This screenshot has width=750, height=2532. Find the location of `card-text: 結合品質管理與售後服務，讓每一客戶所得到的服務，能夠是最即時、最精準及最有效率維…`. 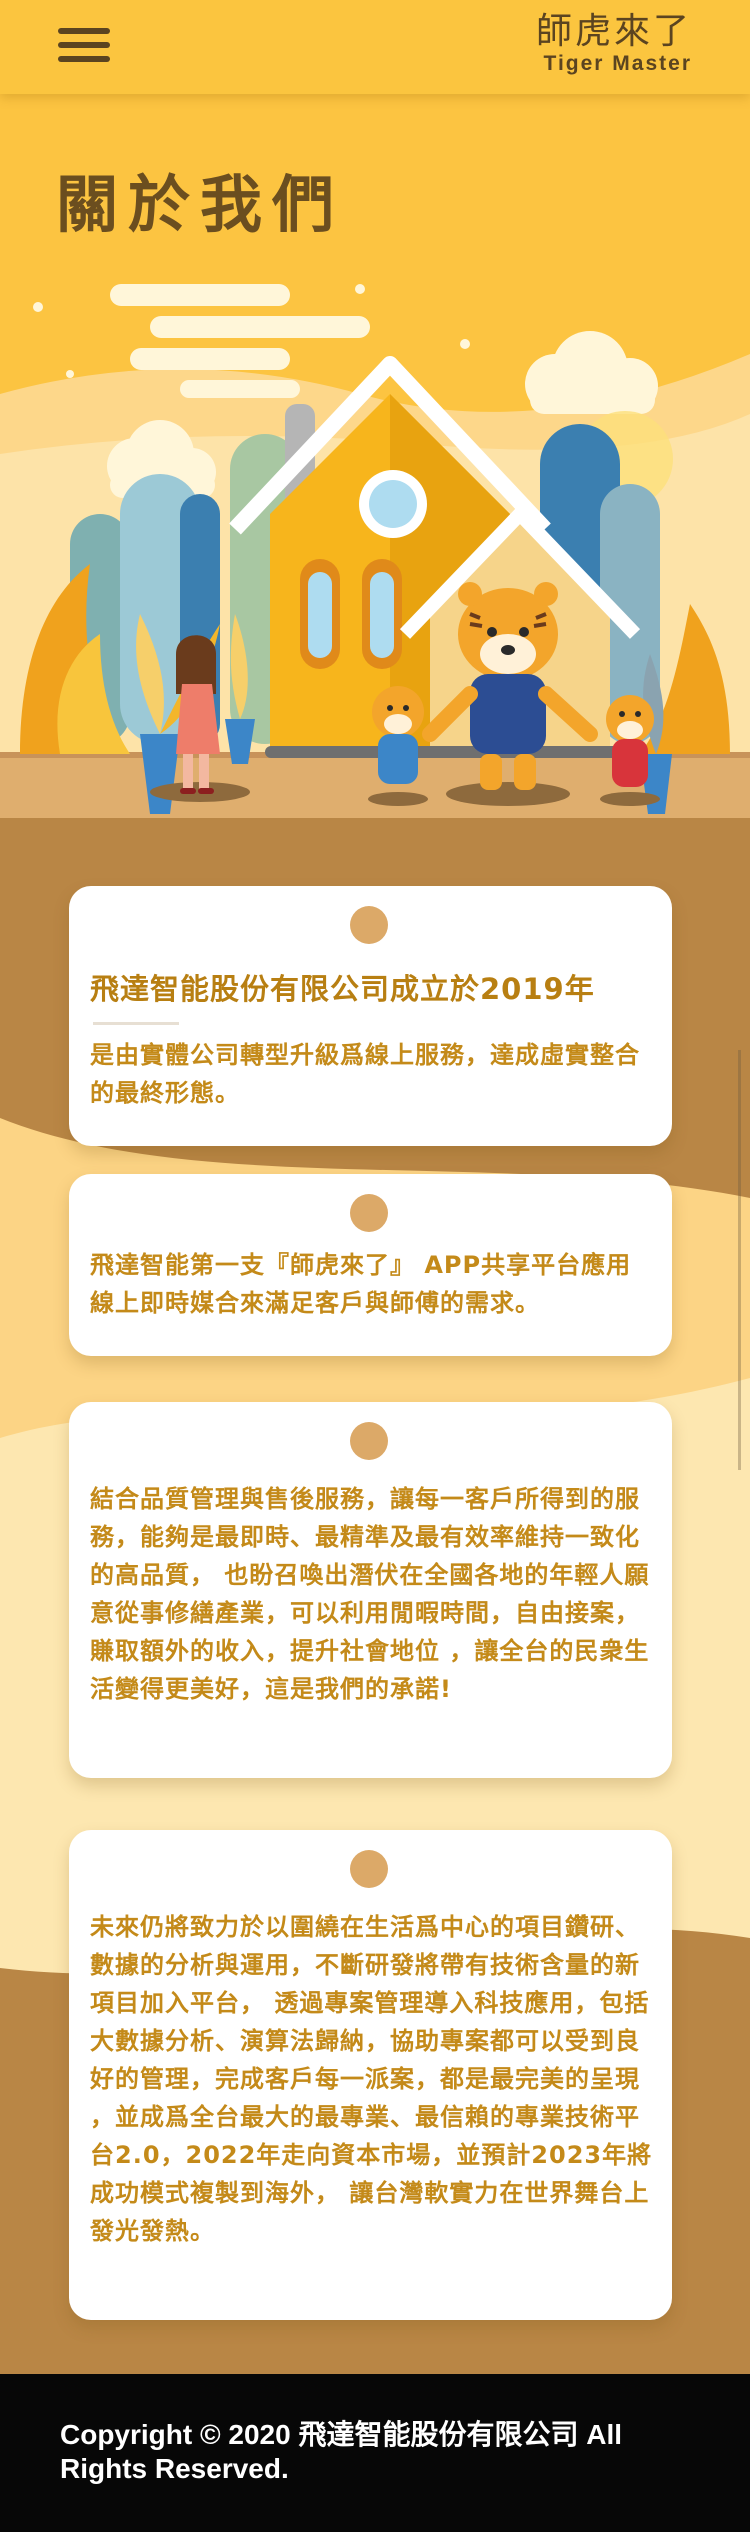

card-text: 結合品質管理與售後服務，讓每一客戶所得到的服務，能夠是最即時、最精準及最有效率維… is located at coordinates (370, 1594).